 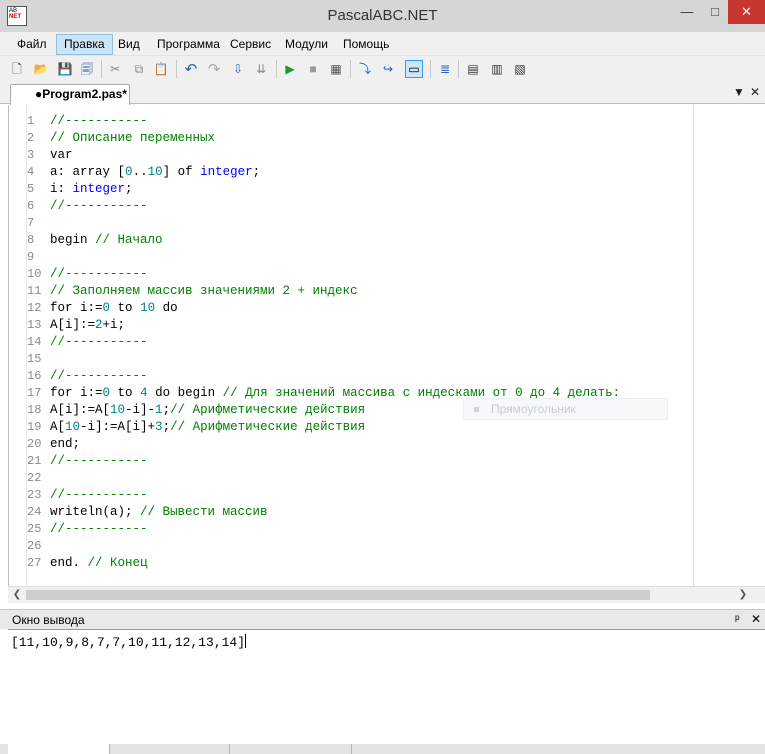 I want to click on tab-error-list, so click(x=292, y=749).